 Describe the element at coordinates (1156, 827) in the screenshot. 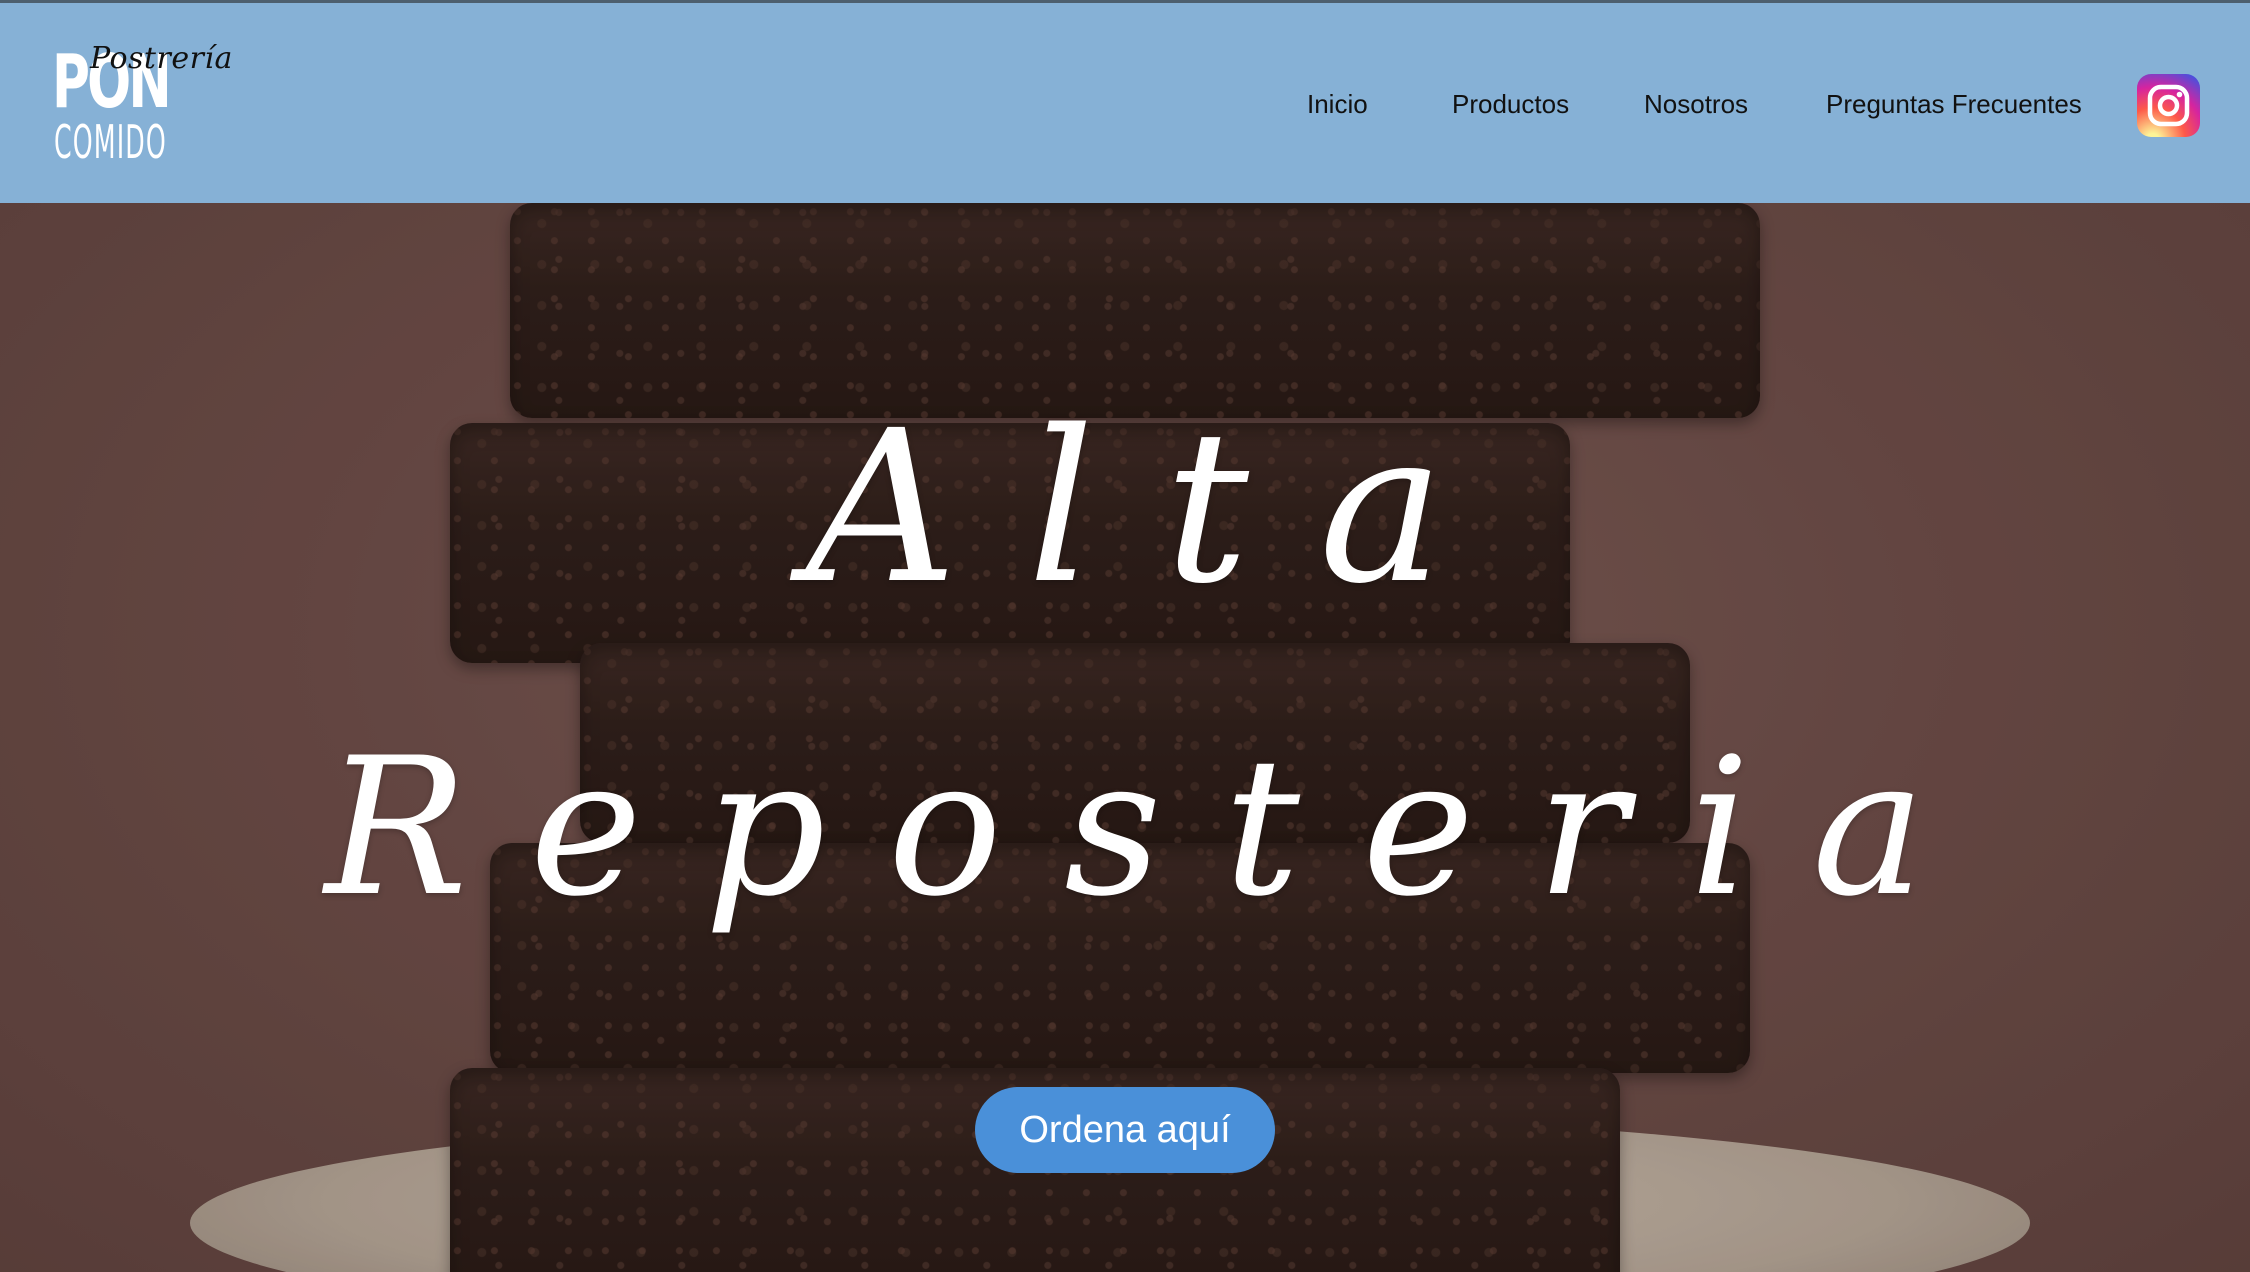

I see `hero-headline-line-2: Reposteria` at that location.